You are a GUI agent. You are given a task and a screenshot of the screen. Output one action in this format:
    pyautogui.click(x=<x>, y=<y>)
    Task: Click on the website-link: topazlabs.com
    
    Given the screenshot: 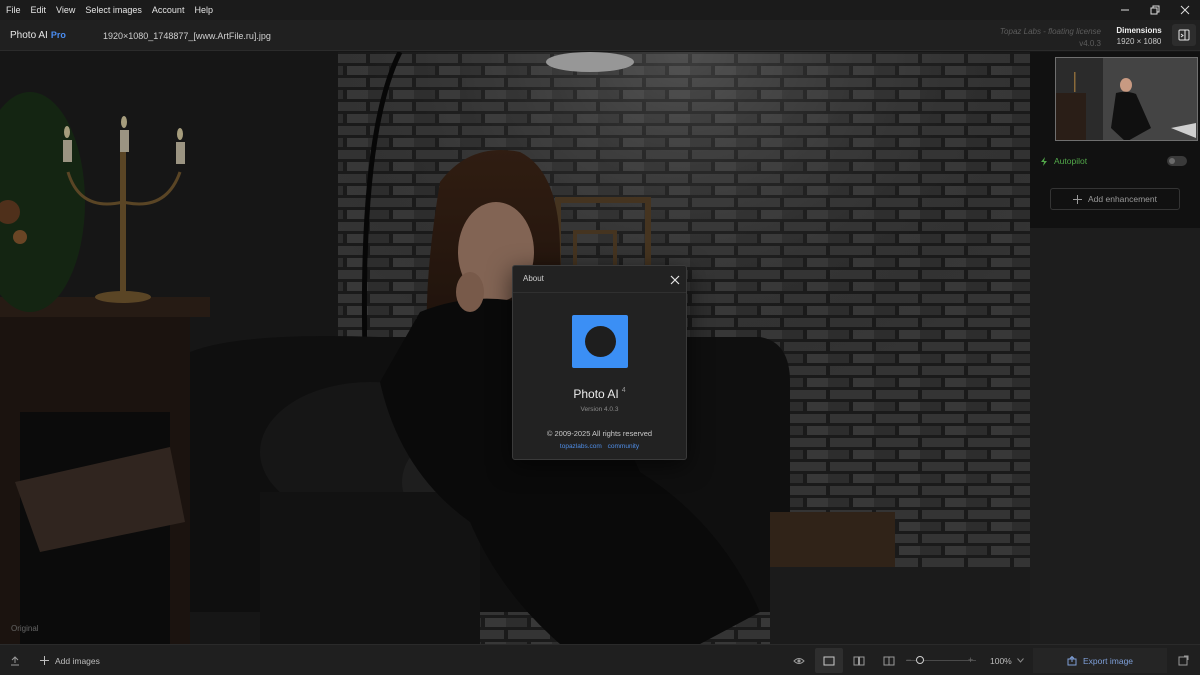 What is the action you would take?
    pyautogui.click(x=581, y=446)
    